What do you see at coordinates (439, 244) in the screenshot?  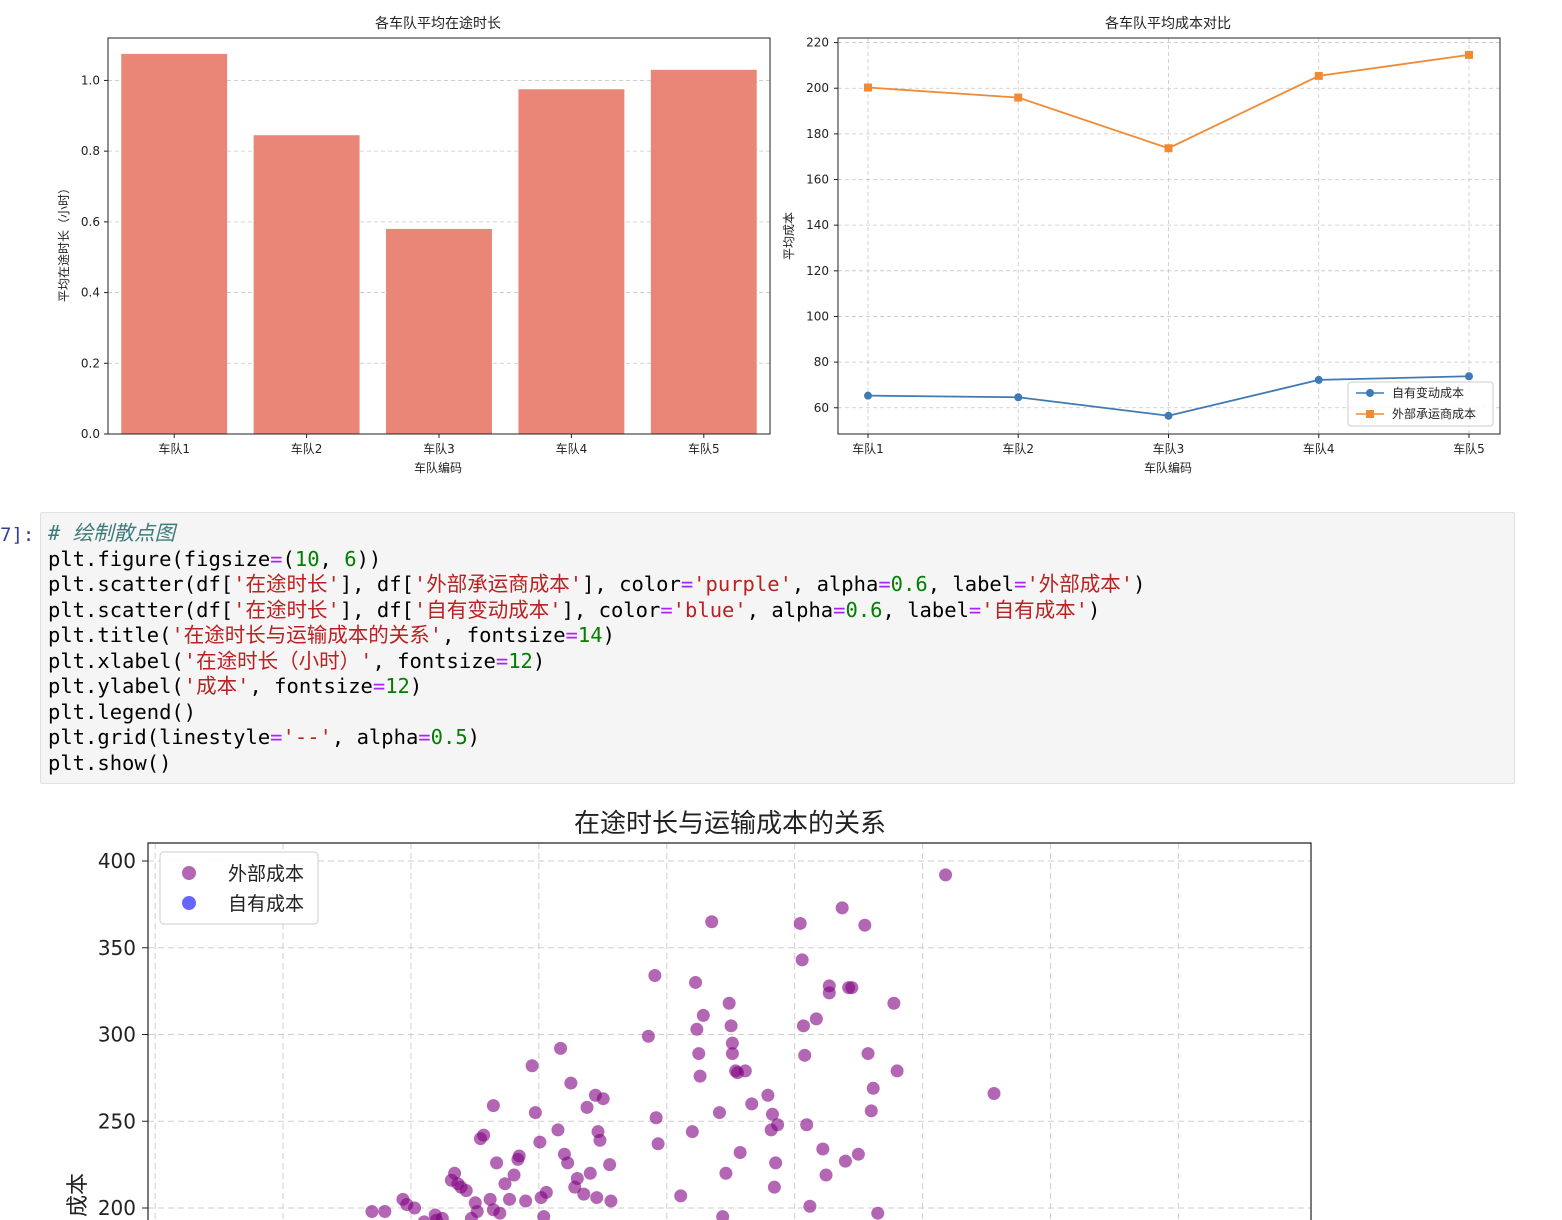 I see `bar-chart-bars` at bounding box center [439, 244].